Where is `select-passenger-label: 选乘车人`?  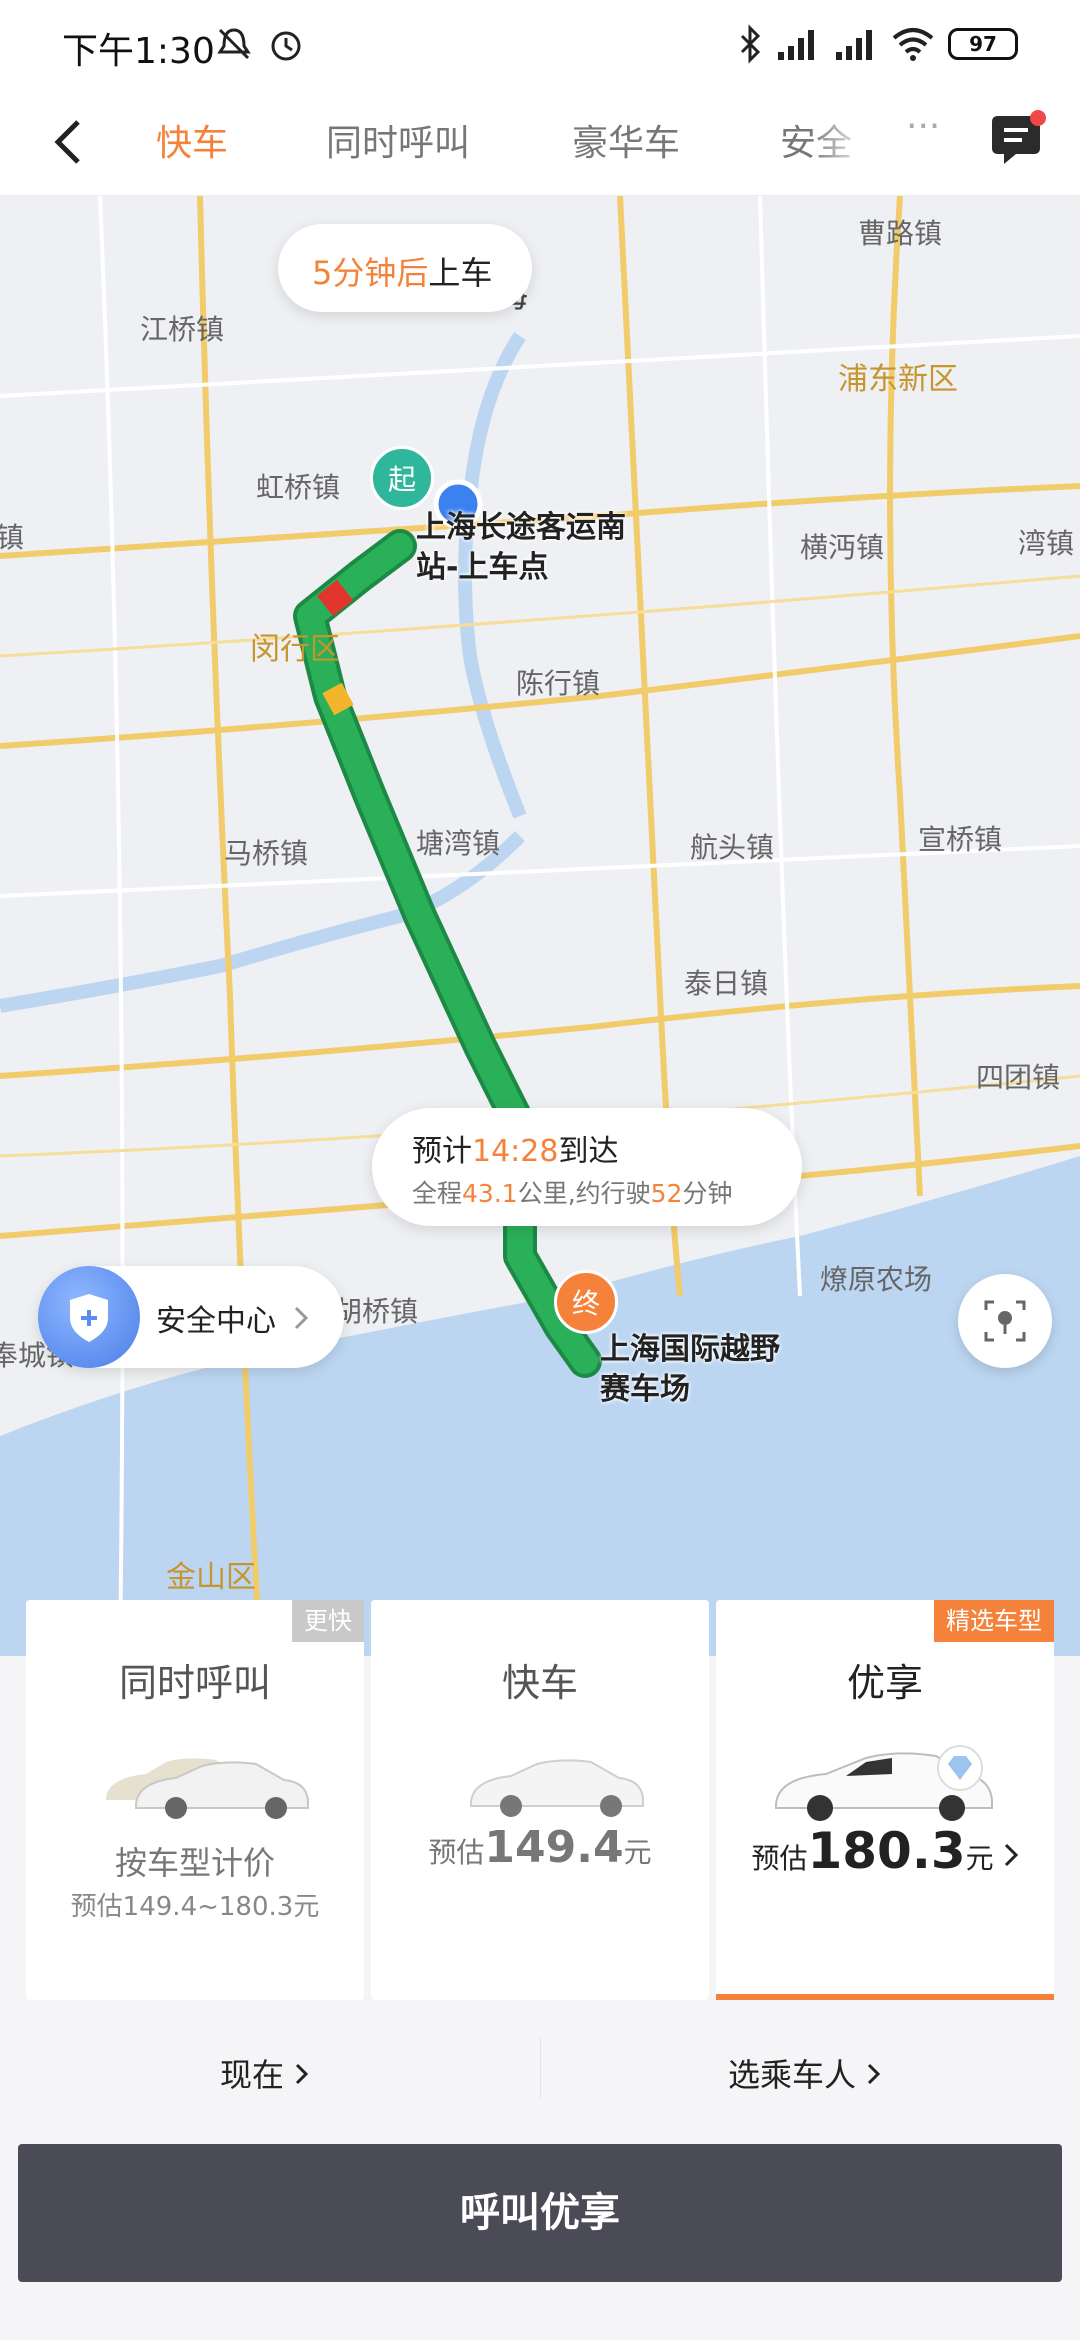
select-passenger-label: 选乘车人 is located at coordinates (792, 2075).